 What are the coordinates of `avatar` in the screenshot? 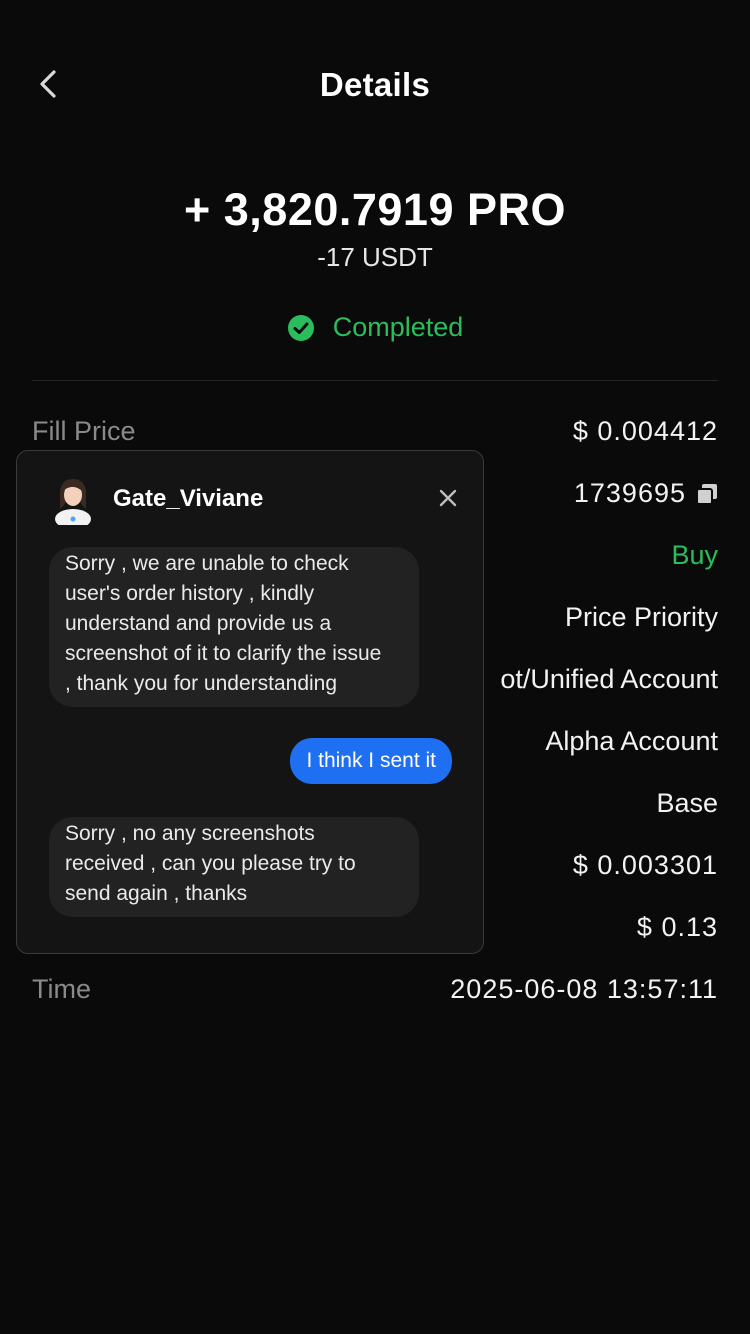 It's located at (73, 502).